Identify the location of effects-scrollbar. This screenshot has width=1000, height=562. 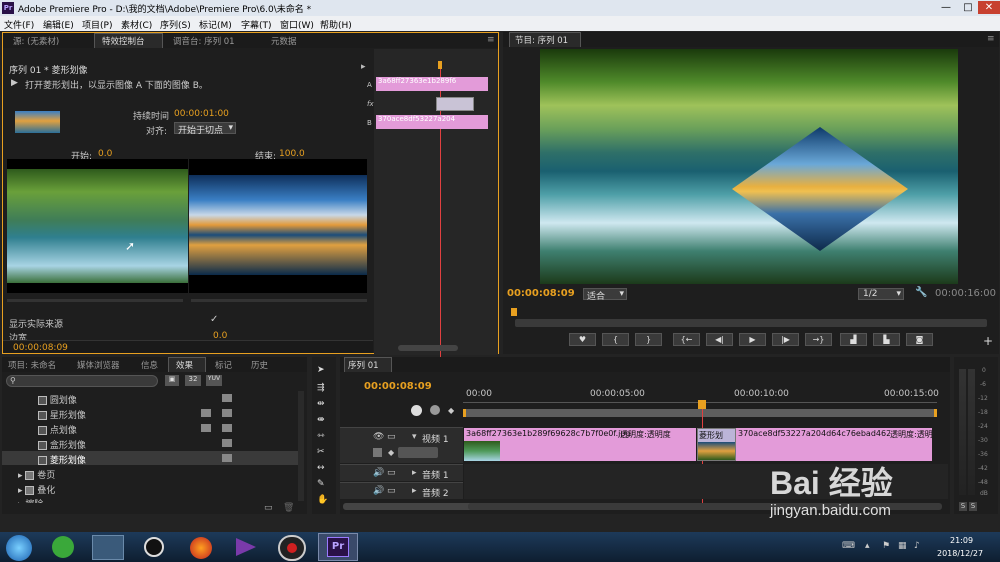
(301, 446).